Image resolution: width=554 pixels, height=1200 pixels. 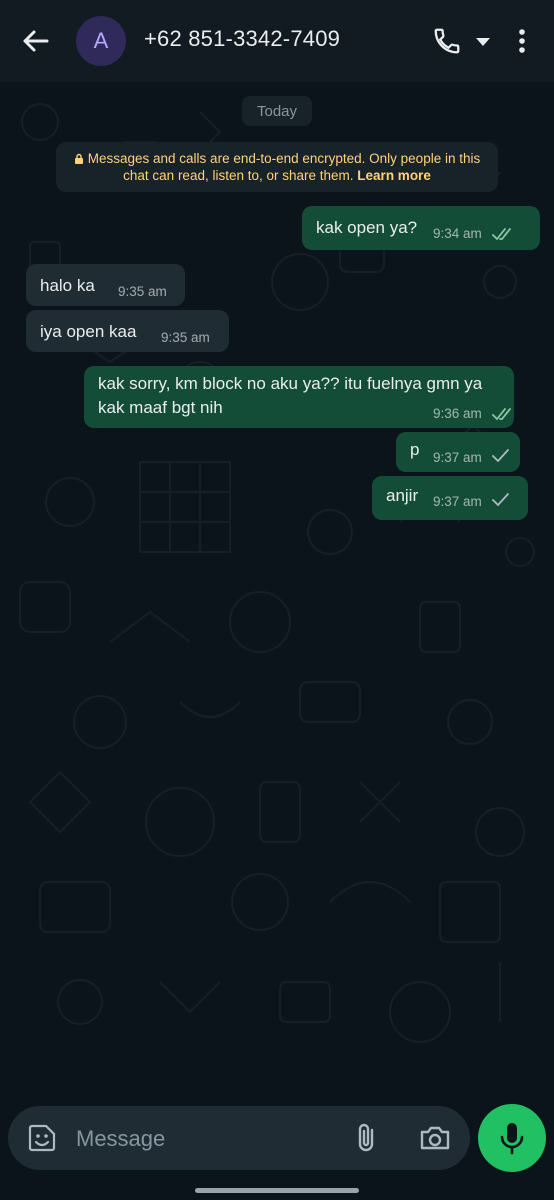 I want to click on contact-name: +62 851-3342-7409, so click(x=242, y=39).